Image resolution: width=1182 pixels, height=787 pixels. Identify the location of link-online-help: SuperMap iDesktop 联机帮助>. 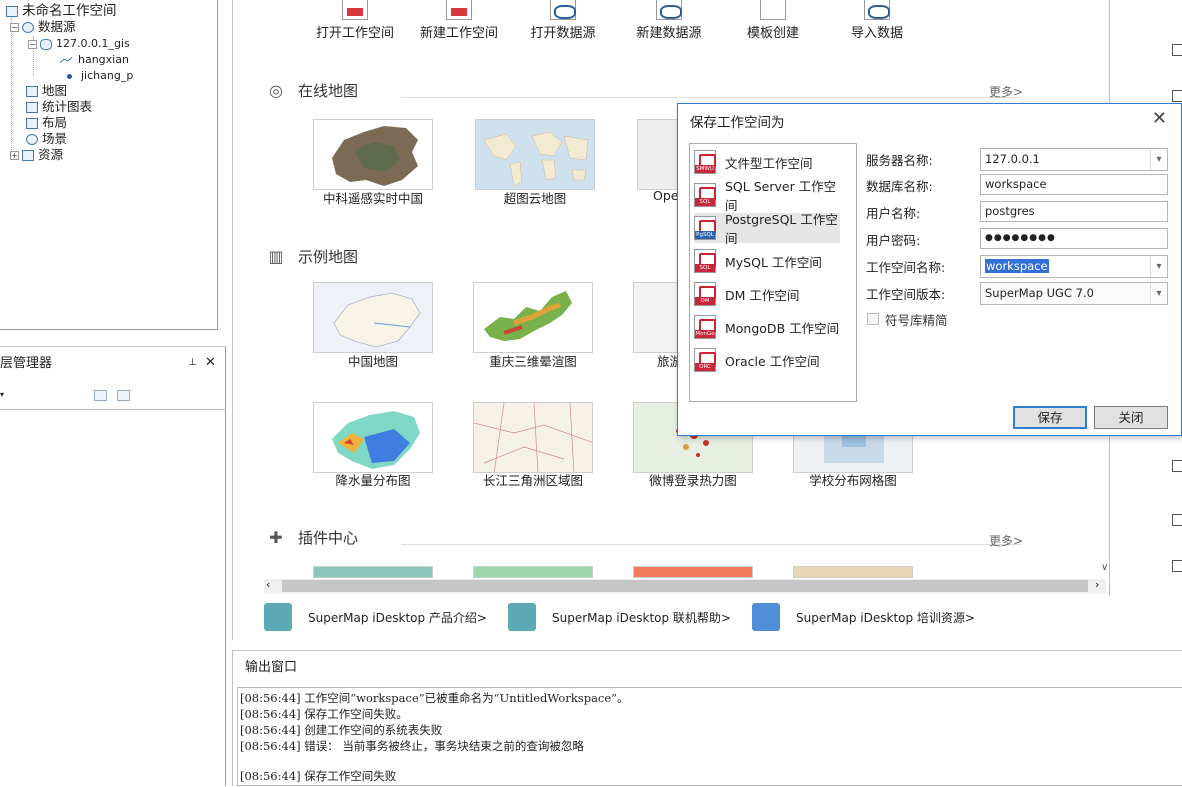
(619, 617).